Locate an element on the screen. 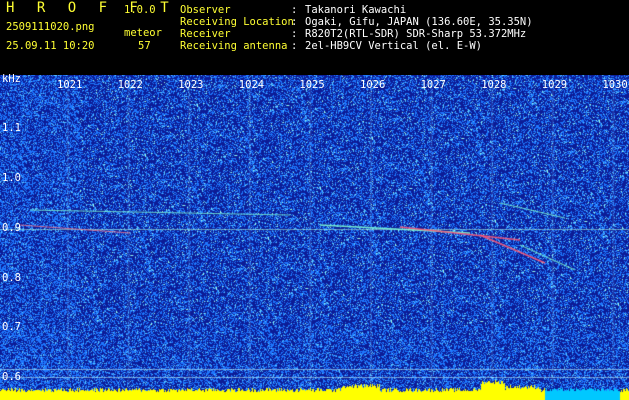 This screenshot has height=400, width=629. x-tick-label: 1023 is located at coordinates (191, 85).